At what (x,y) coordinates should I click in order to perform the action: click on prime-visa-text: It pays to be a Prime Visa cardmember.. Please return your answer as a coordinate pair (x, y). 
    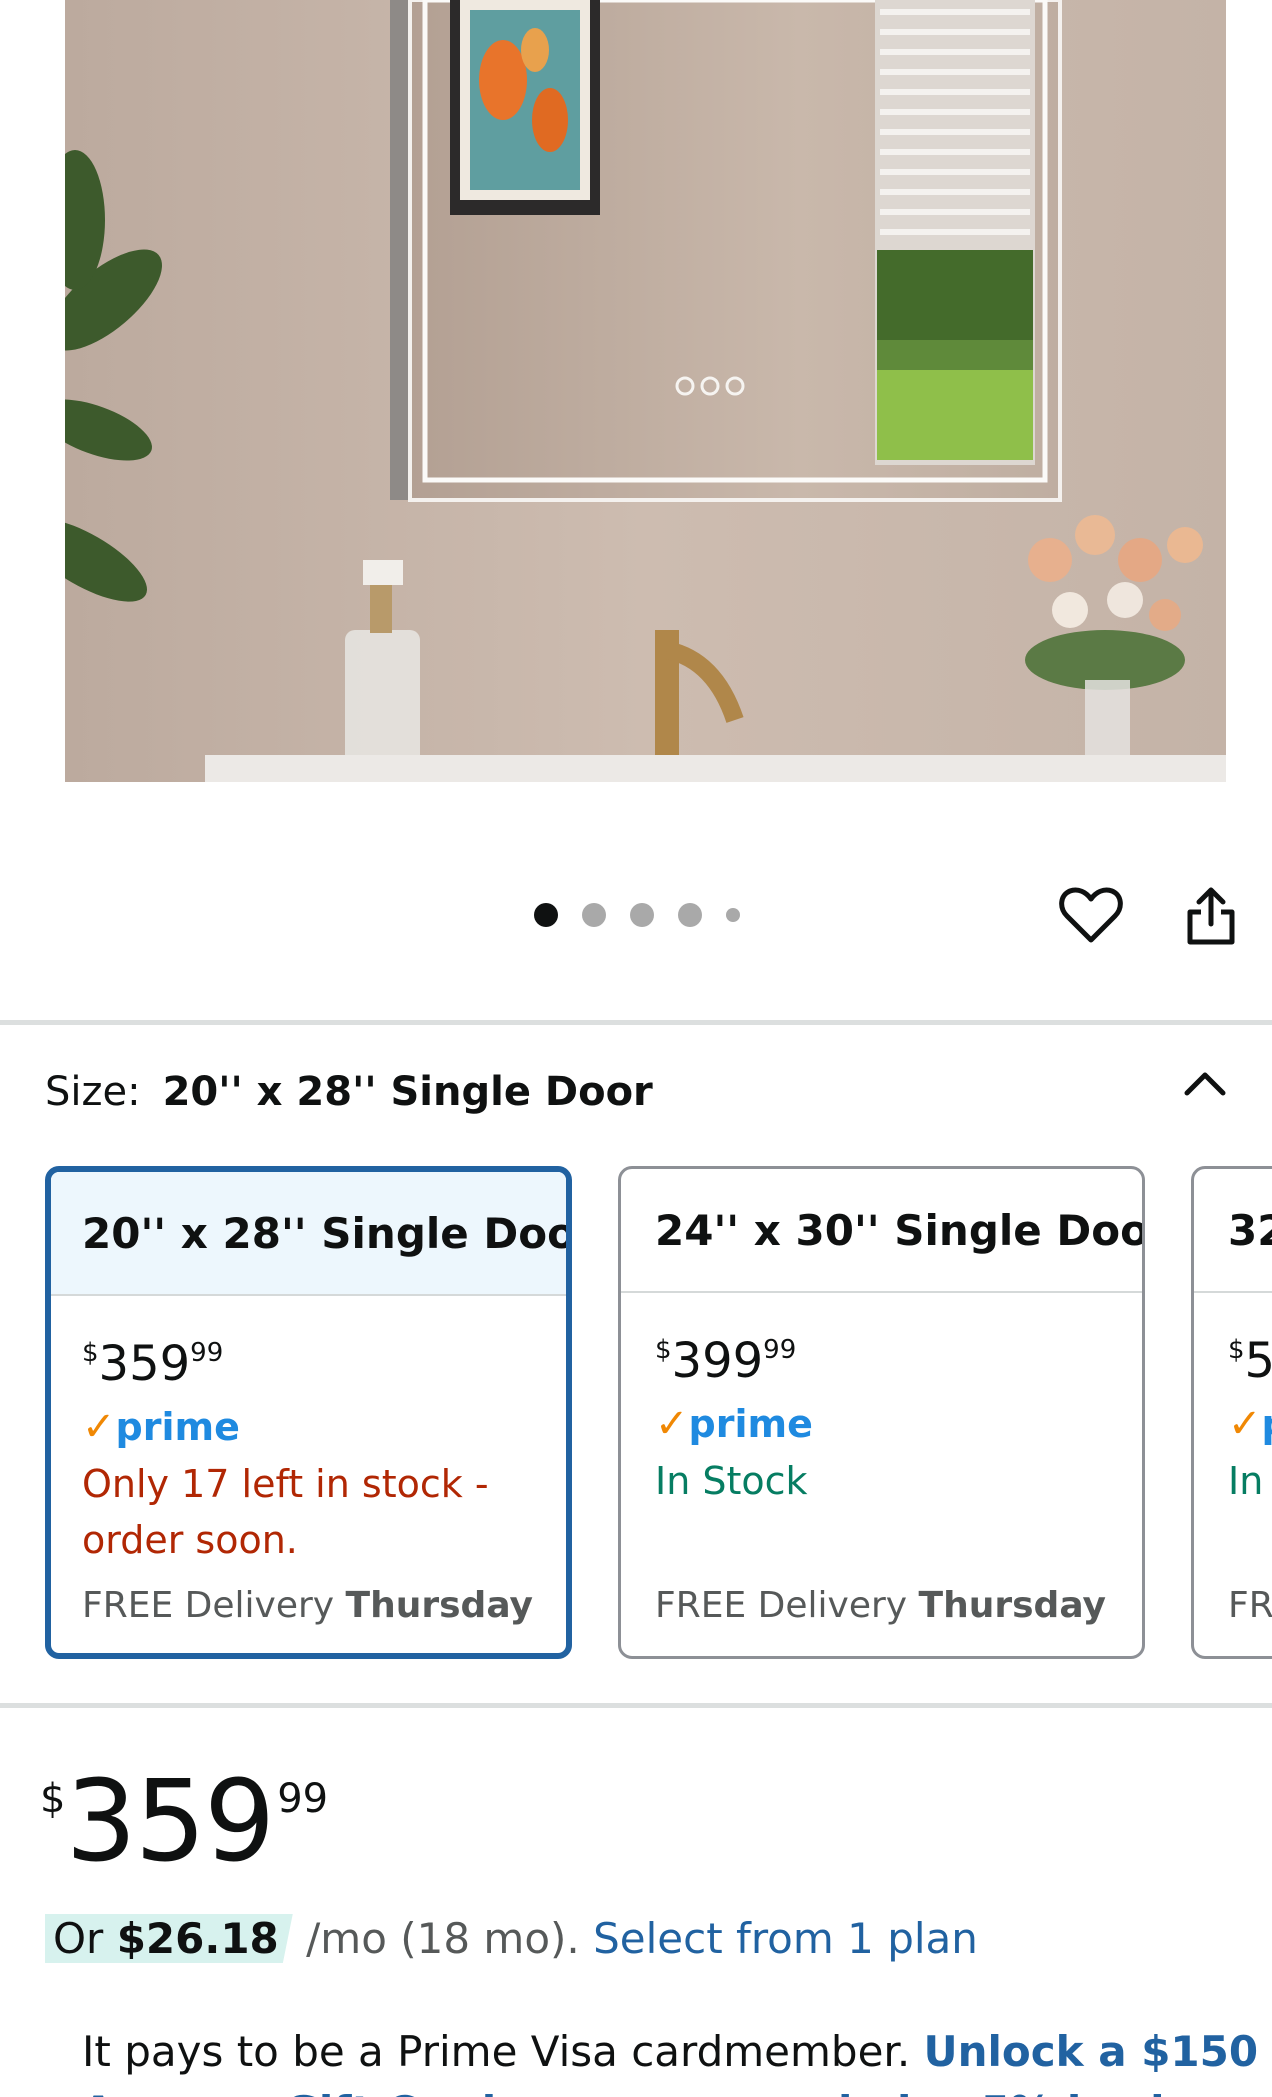
    Looking at the image, I should click on (496, 2051).